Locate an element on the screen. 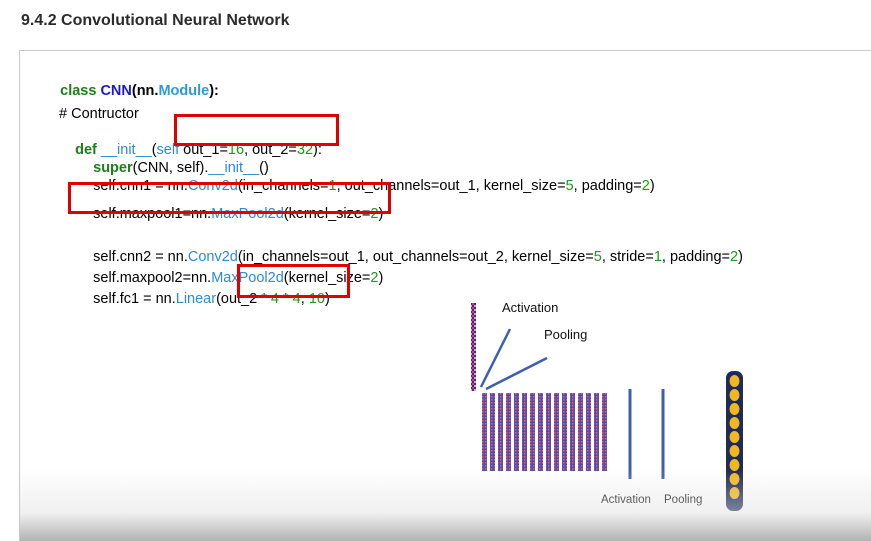  feature-maps is located at coordinates (544, 432).